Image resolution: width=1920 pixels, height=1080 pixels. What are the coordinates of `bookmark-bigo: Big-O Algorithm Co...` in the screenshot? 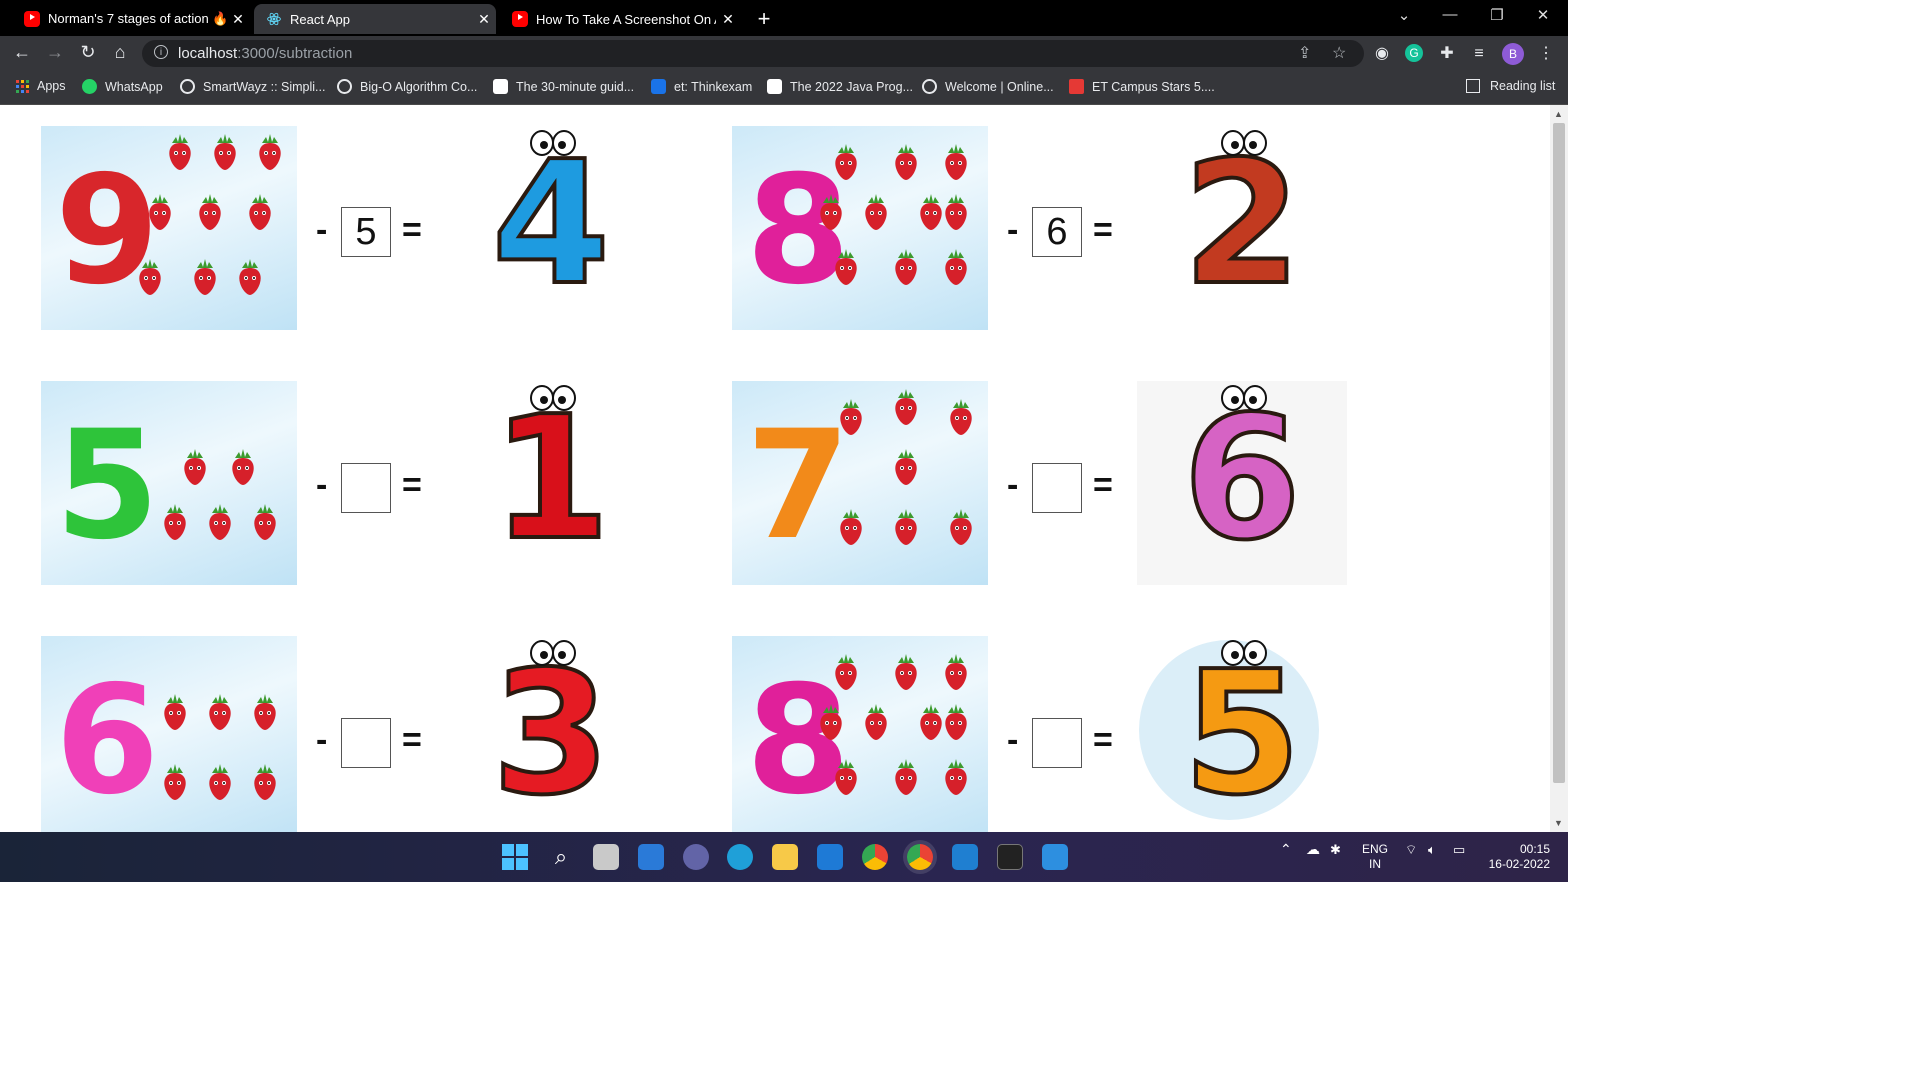 It's located at (407, 86).